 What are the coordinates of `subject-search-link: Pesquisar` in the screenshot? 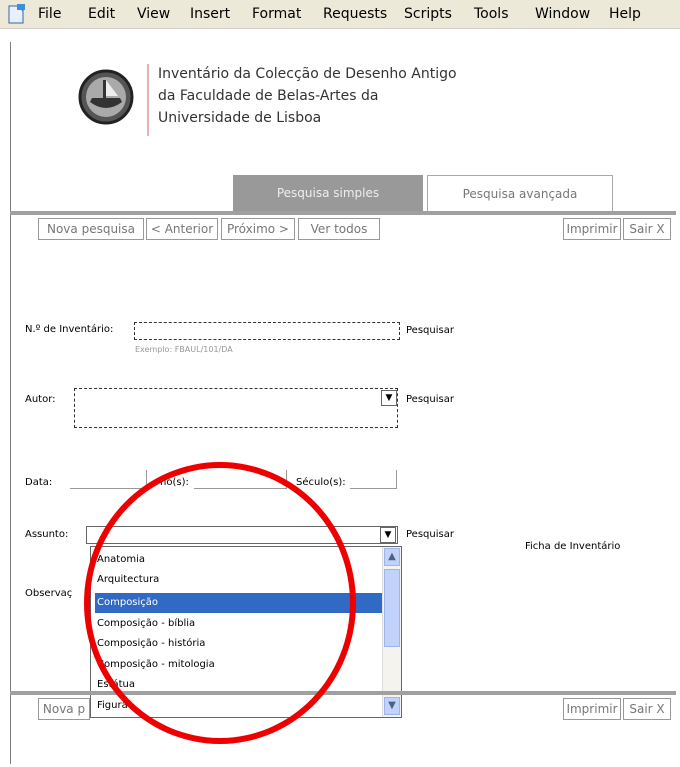 It's located at (430, 534).